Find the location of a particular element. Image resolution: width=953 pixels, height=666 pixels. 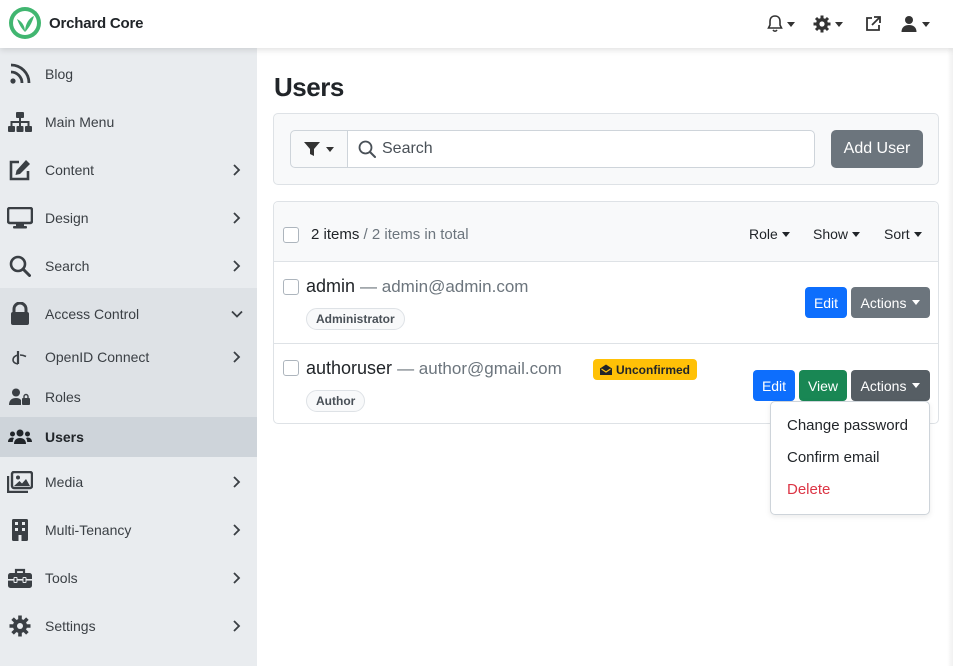

items-count-value: 2 items is located at coordinates (335, 234).